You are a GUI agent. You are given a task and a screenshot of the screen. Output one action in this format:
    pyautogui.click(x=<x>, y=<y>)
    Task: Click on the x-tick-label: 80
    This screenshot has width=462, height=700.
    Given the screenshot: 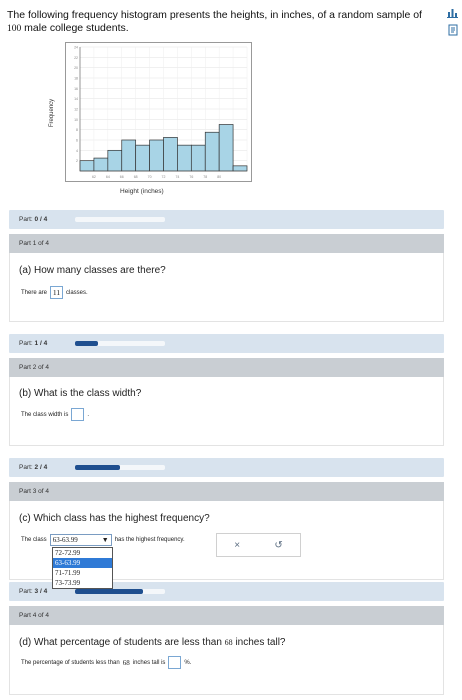 What is the action you would take?
    pyautogui.click(x=219, y=177)
    